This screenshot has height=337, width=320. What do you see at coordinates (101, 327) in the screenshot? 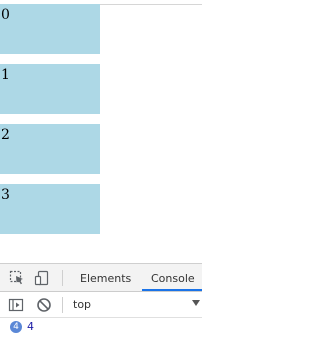
I see `console-output-line: 4 4` at bounding box center [101, 327].